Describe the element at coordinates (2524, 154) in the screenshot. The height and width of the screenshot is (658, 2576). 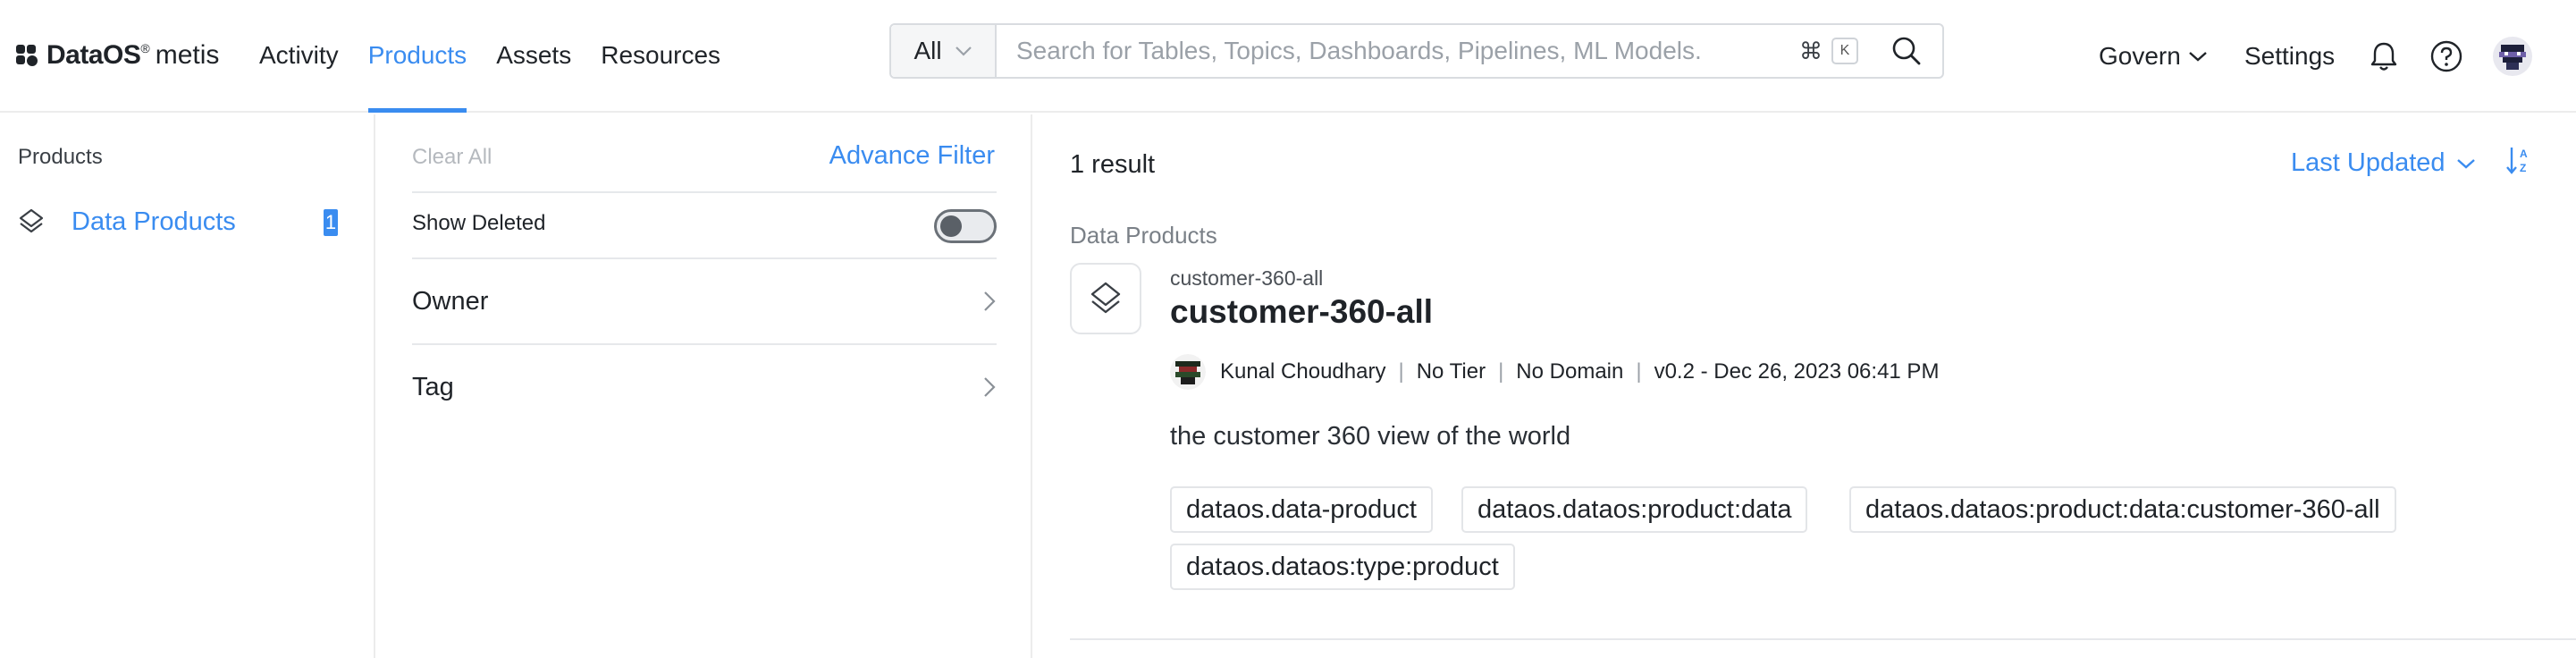
I see `svg-text: A` at that location.